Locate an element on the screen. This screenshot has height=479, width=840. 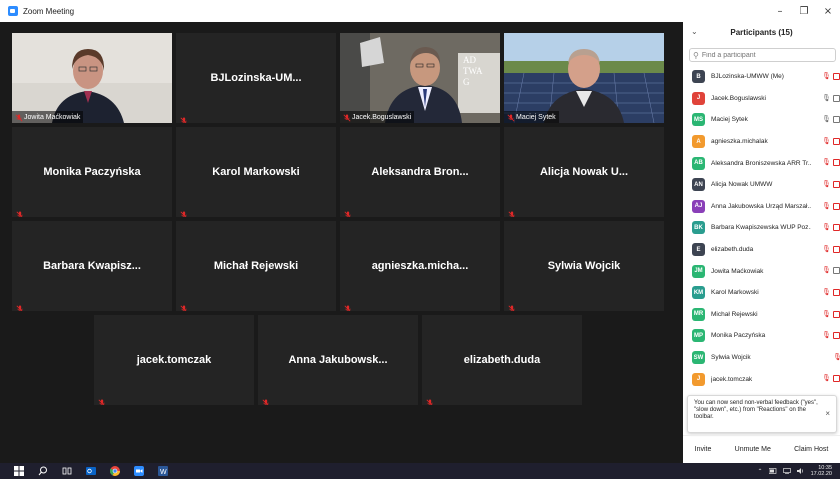
participant-display-name: jacek.tomczak is located at coordinates (174, 360).